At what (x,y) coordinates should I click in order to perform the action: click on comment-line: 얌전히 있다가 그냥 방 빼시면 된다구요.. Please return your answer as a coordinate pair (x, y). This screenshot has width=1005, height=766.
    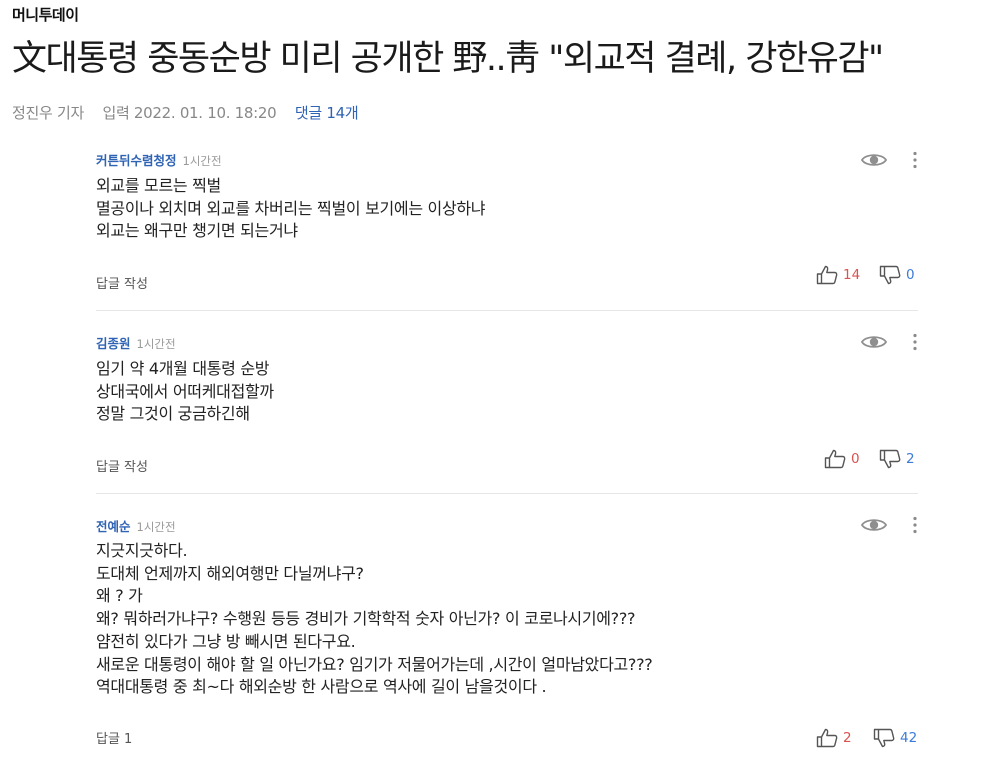
    Looking at the image, I should click on (226, 641).